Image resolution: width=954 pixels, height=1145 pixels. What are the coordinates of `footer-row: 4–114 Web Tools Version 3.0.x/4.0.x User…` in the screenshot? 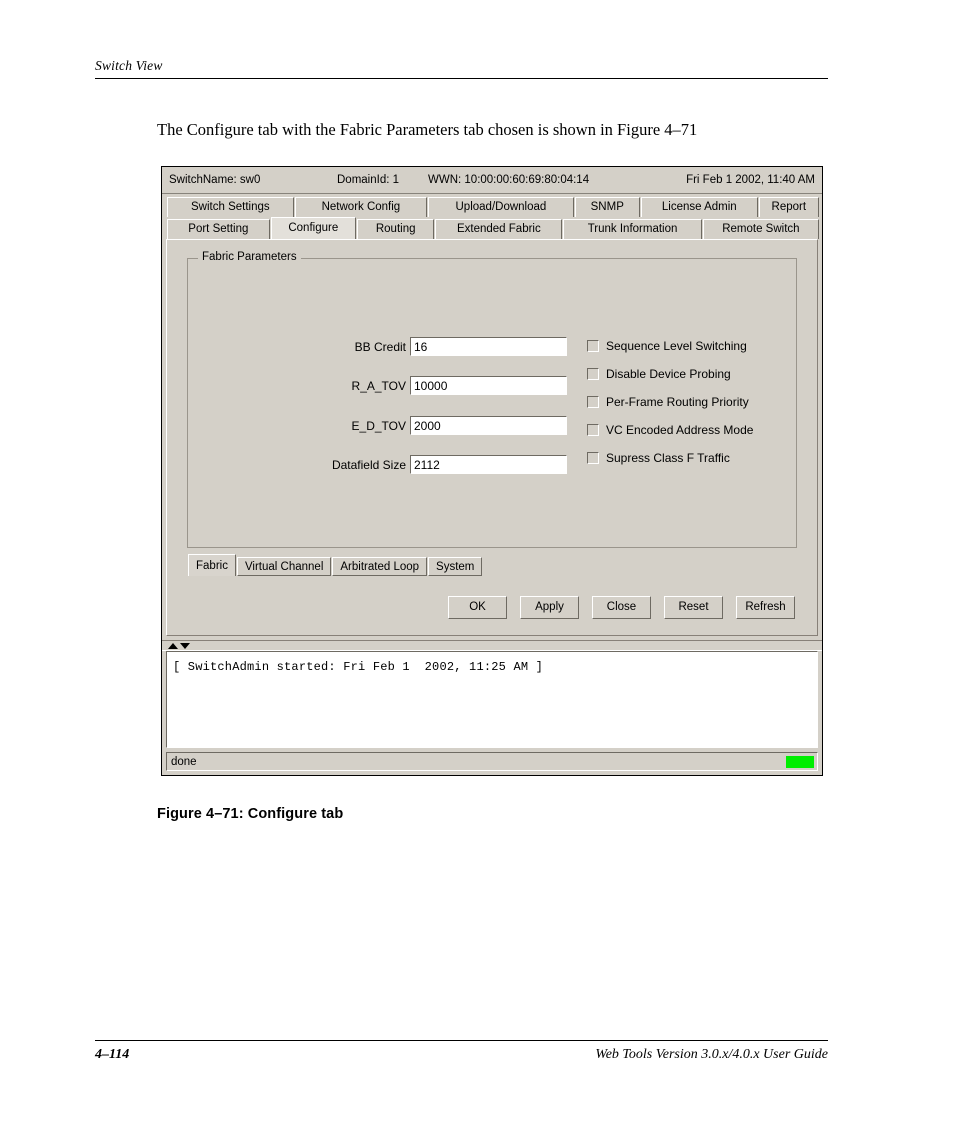 It's located at (461, 1052).